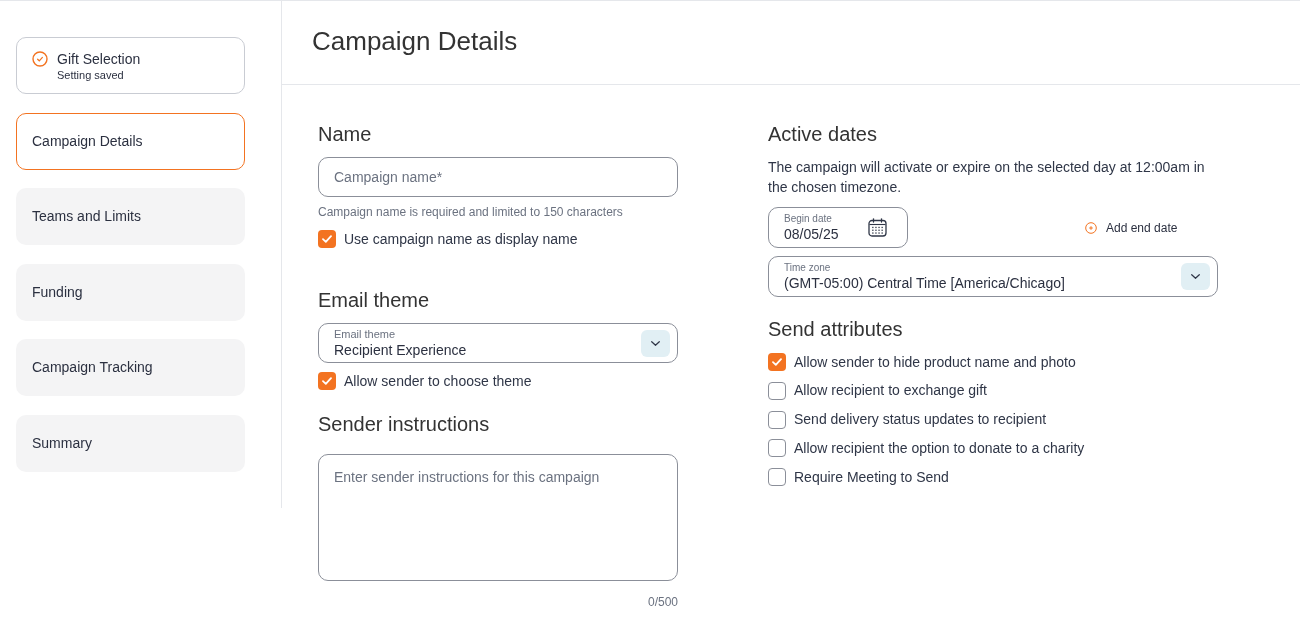 The width and height of the screenshot is (1300, 635). I want to click on select-label: Email theme, so click(365, 334).